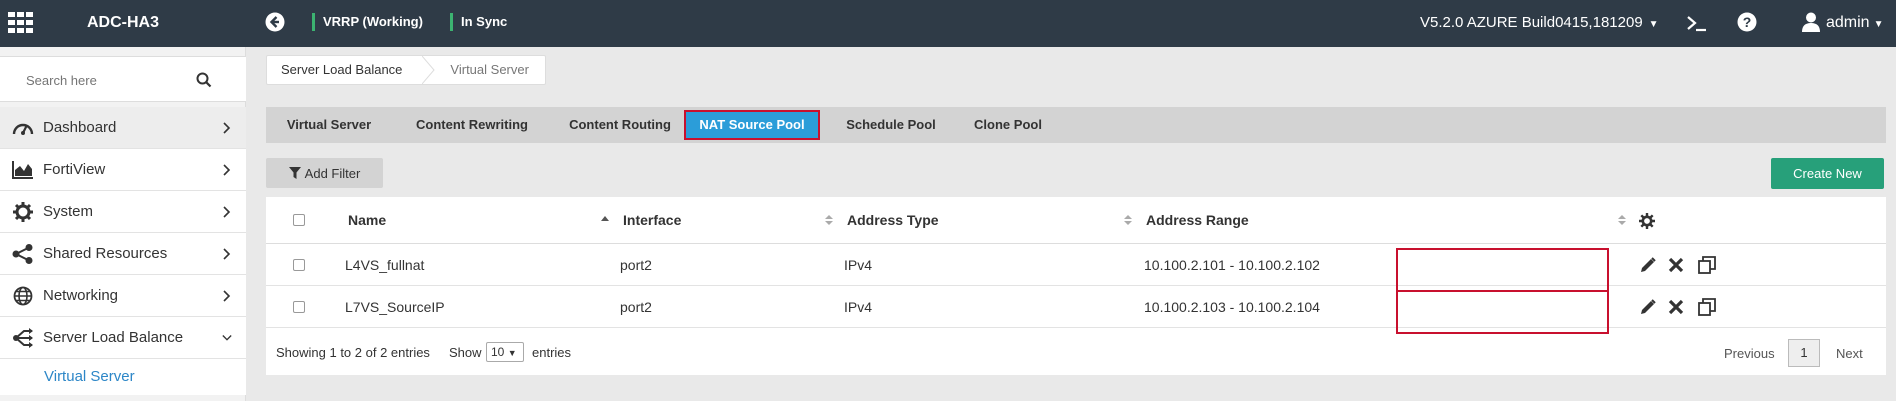 This screenshot has height=401, width=1896. Describe the element at coordinates (1197, 220) in the screenshot. I see `column-header-address-range: Address Range` at that location.